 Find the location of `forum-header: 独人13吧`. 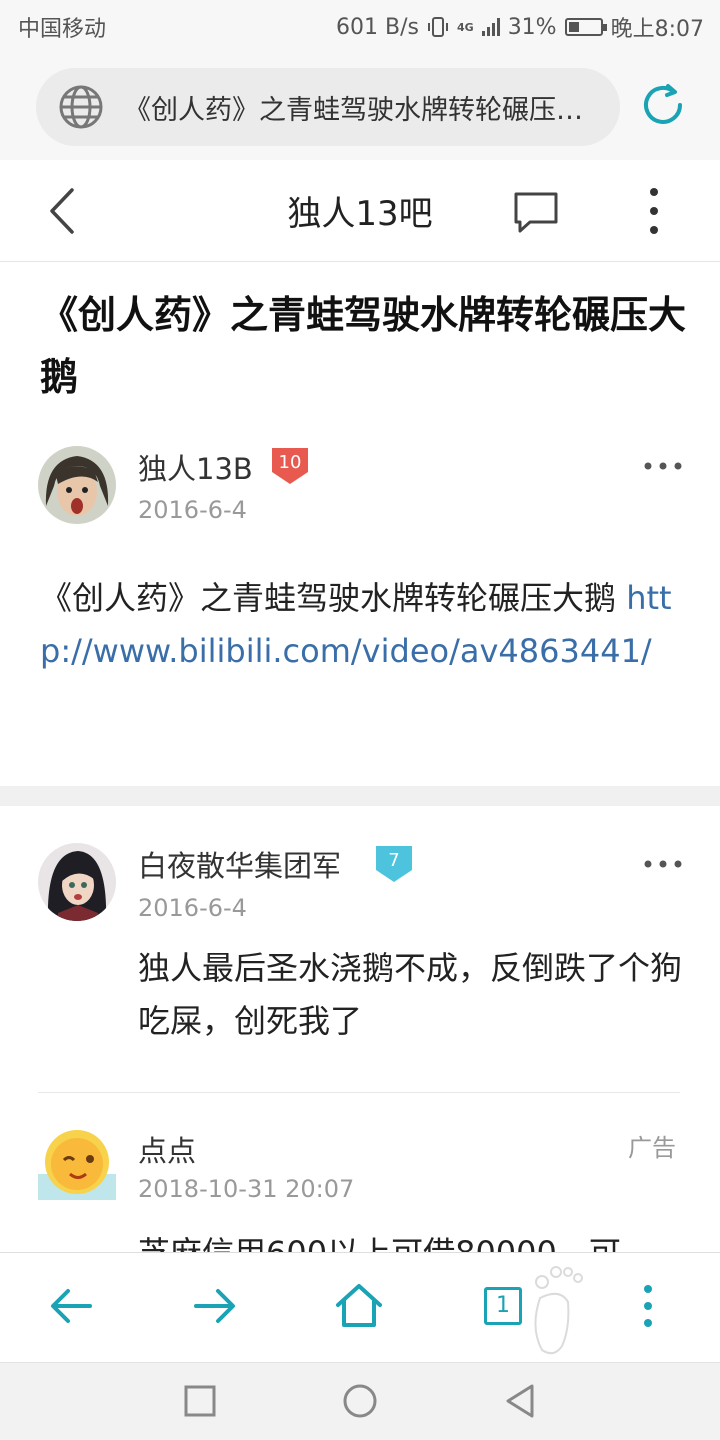

forum-header: 独人13吧 is located at coordinates (360, 211).